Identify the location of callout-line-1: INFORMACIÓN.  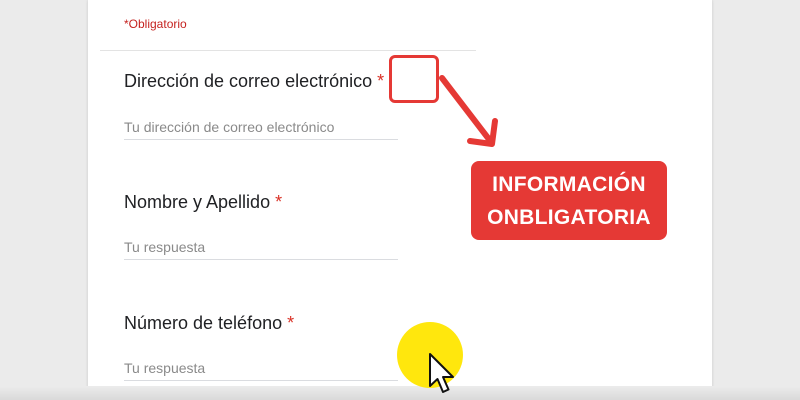
(569, 184).